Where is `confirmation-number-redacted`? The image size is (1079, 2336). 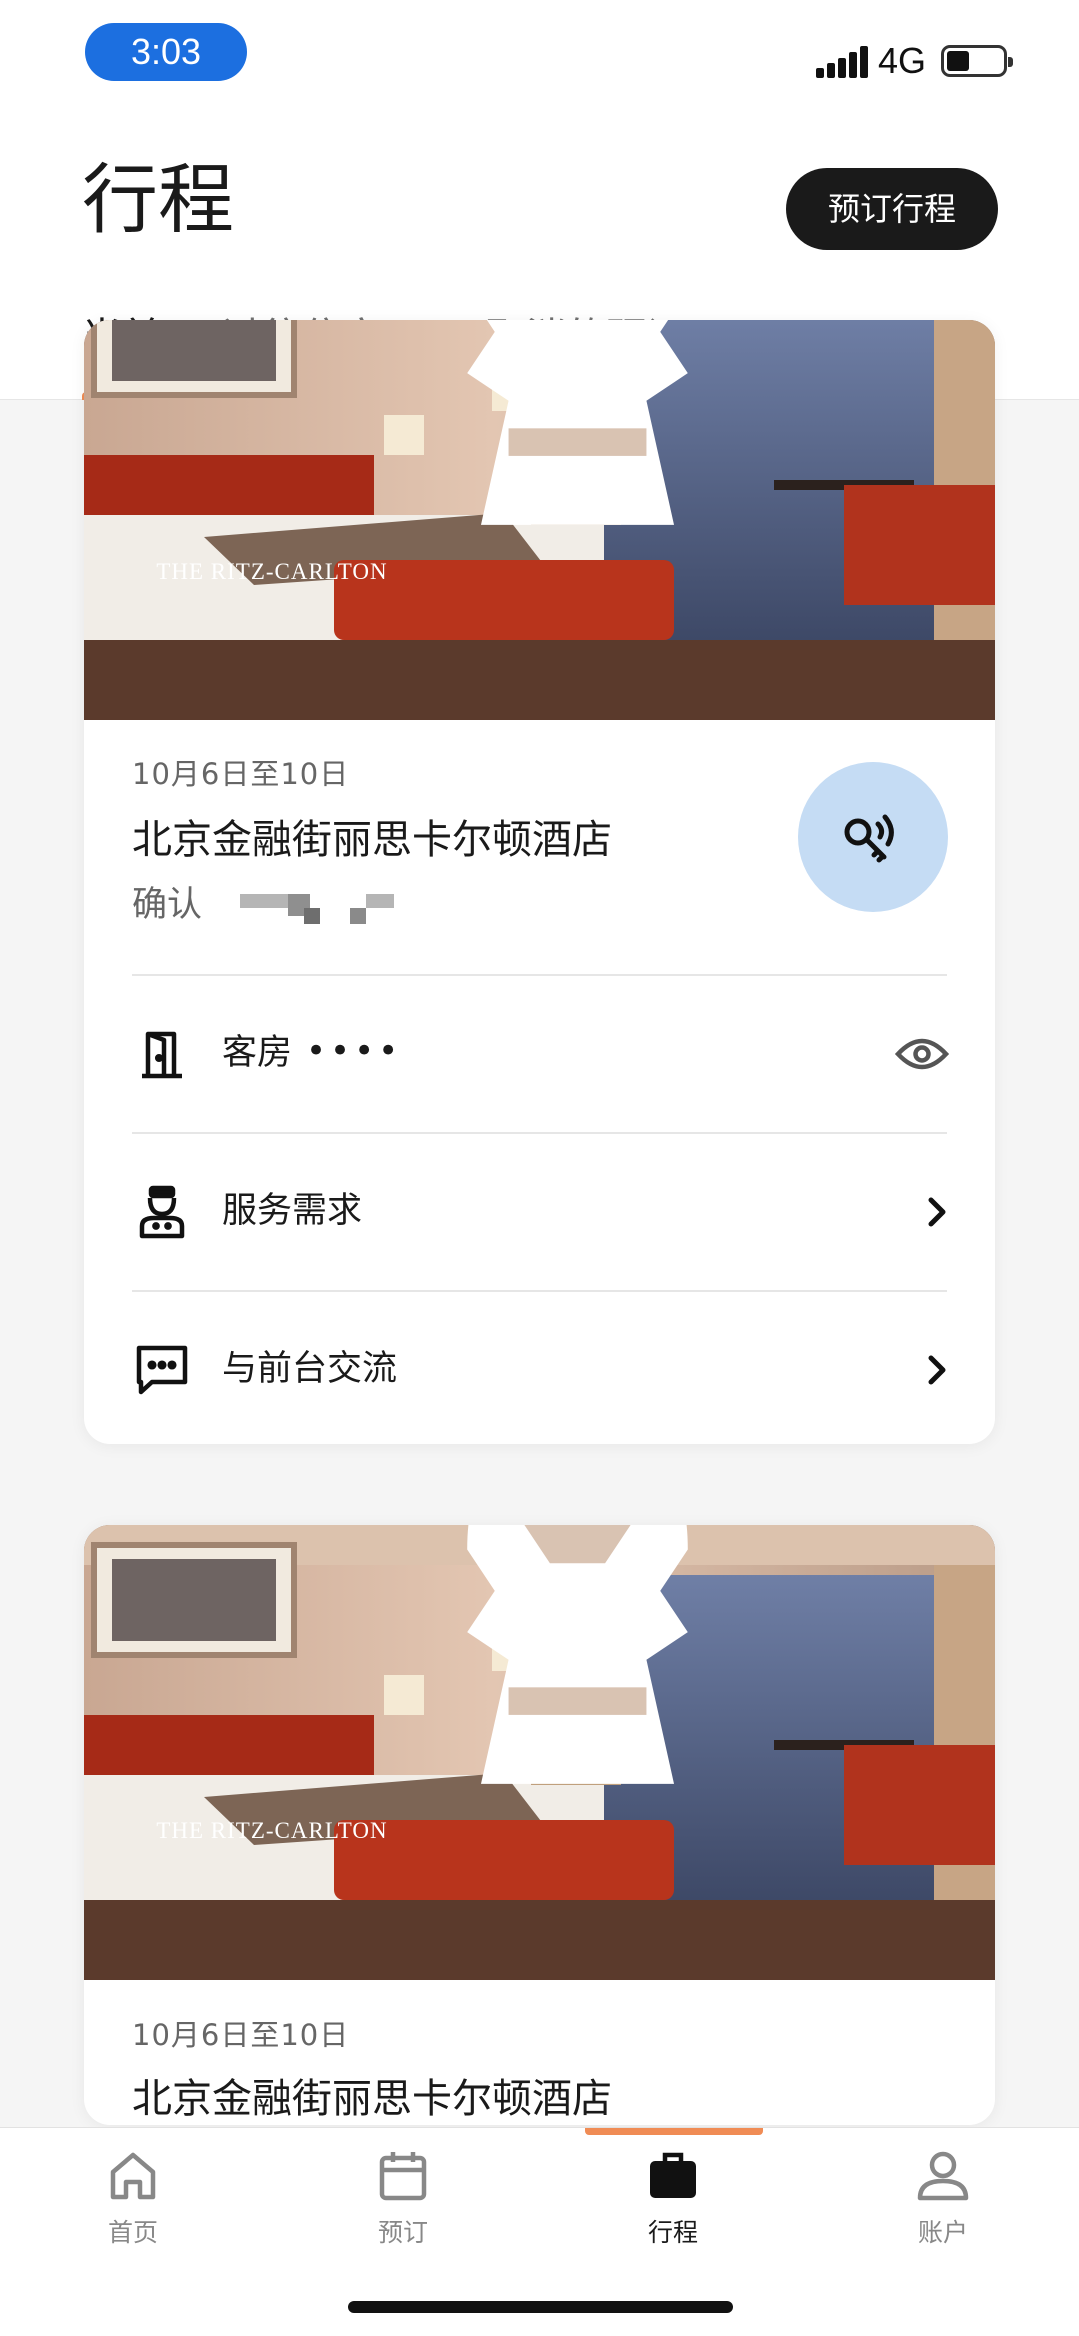
confirmation-number-redacted is located at coordinates (314, 908).